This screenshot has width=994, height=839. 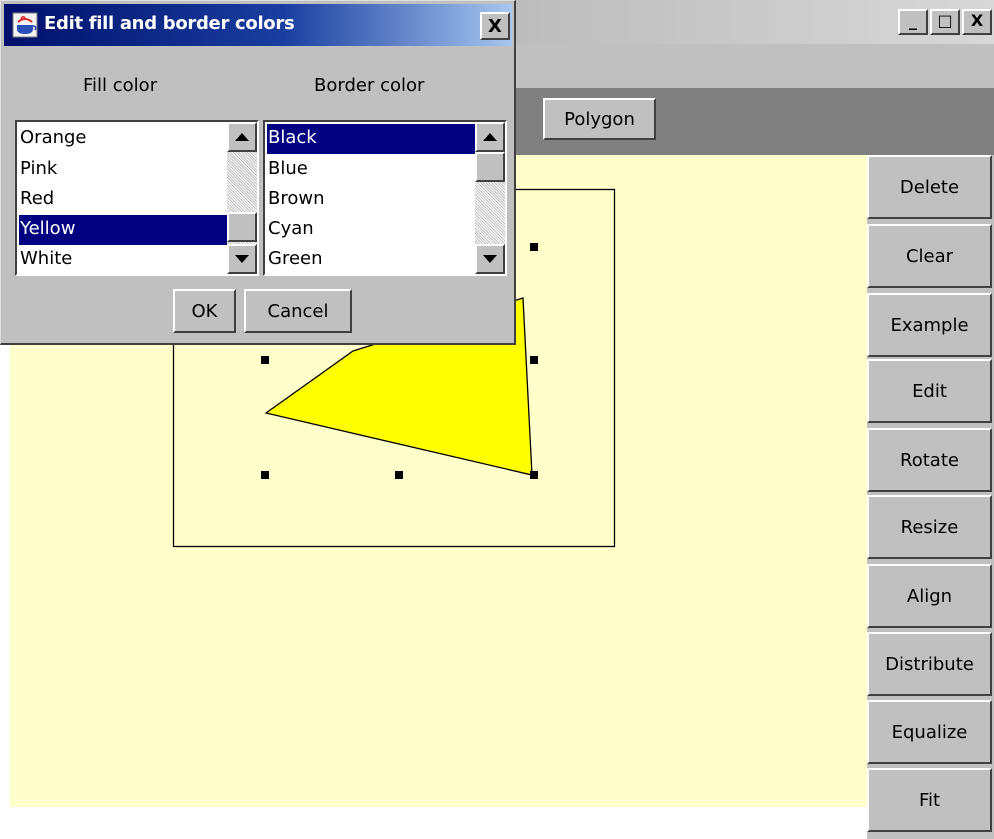 I want to click on border-color-list: Black Blue Brown Cyan Green, so click(x=385, y=198).